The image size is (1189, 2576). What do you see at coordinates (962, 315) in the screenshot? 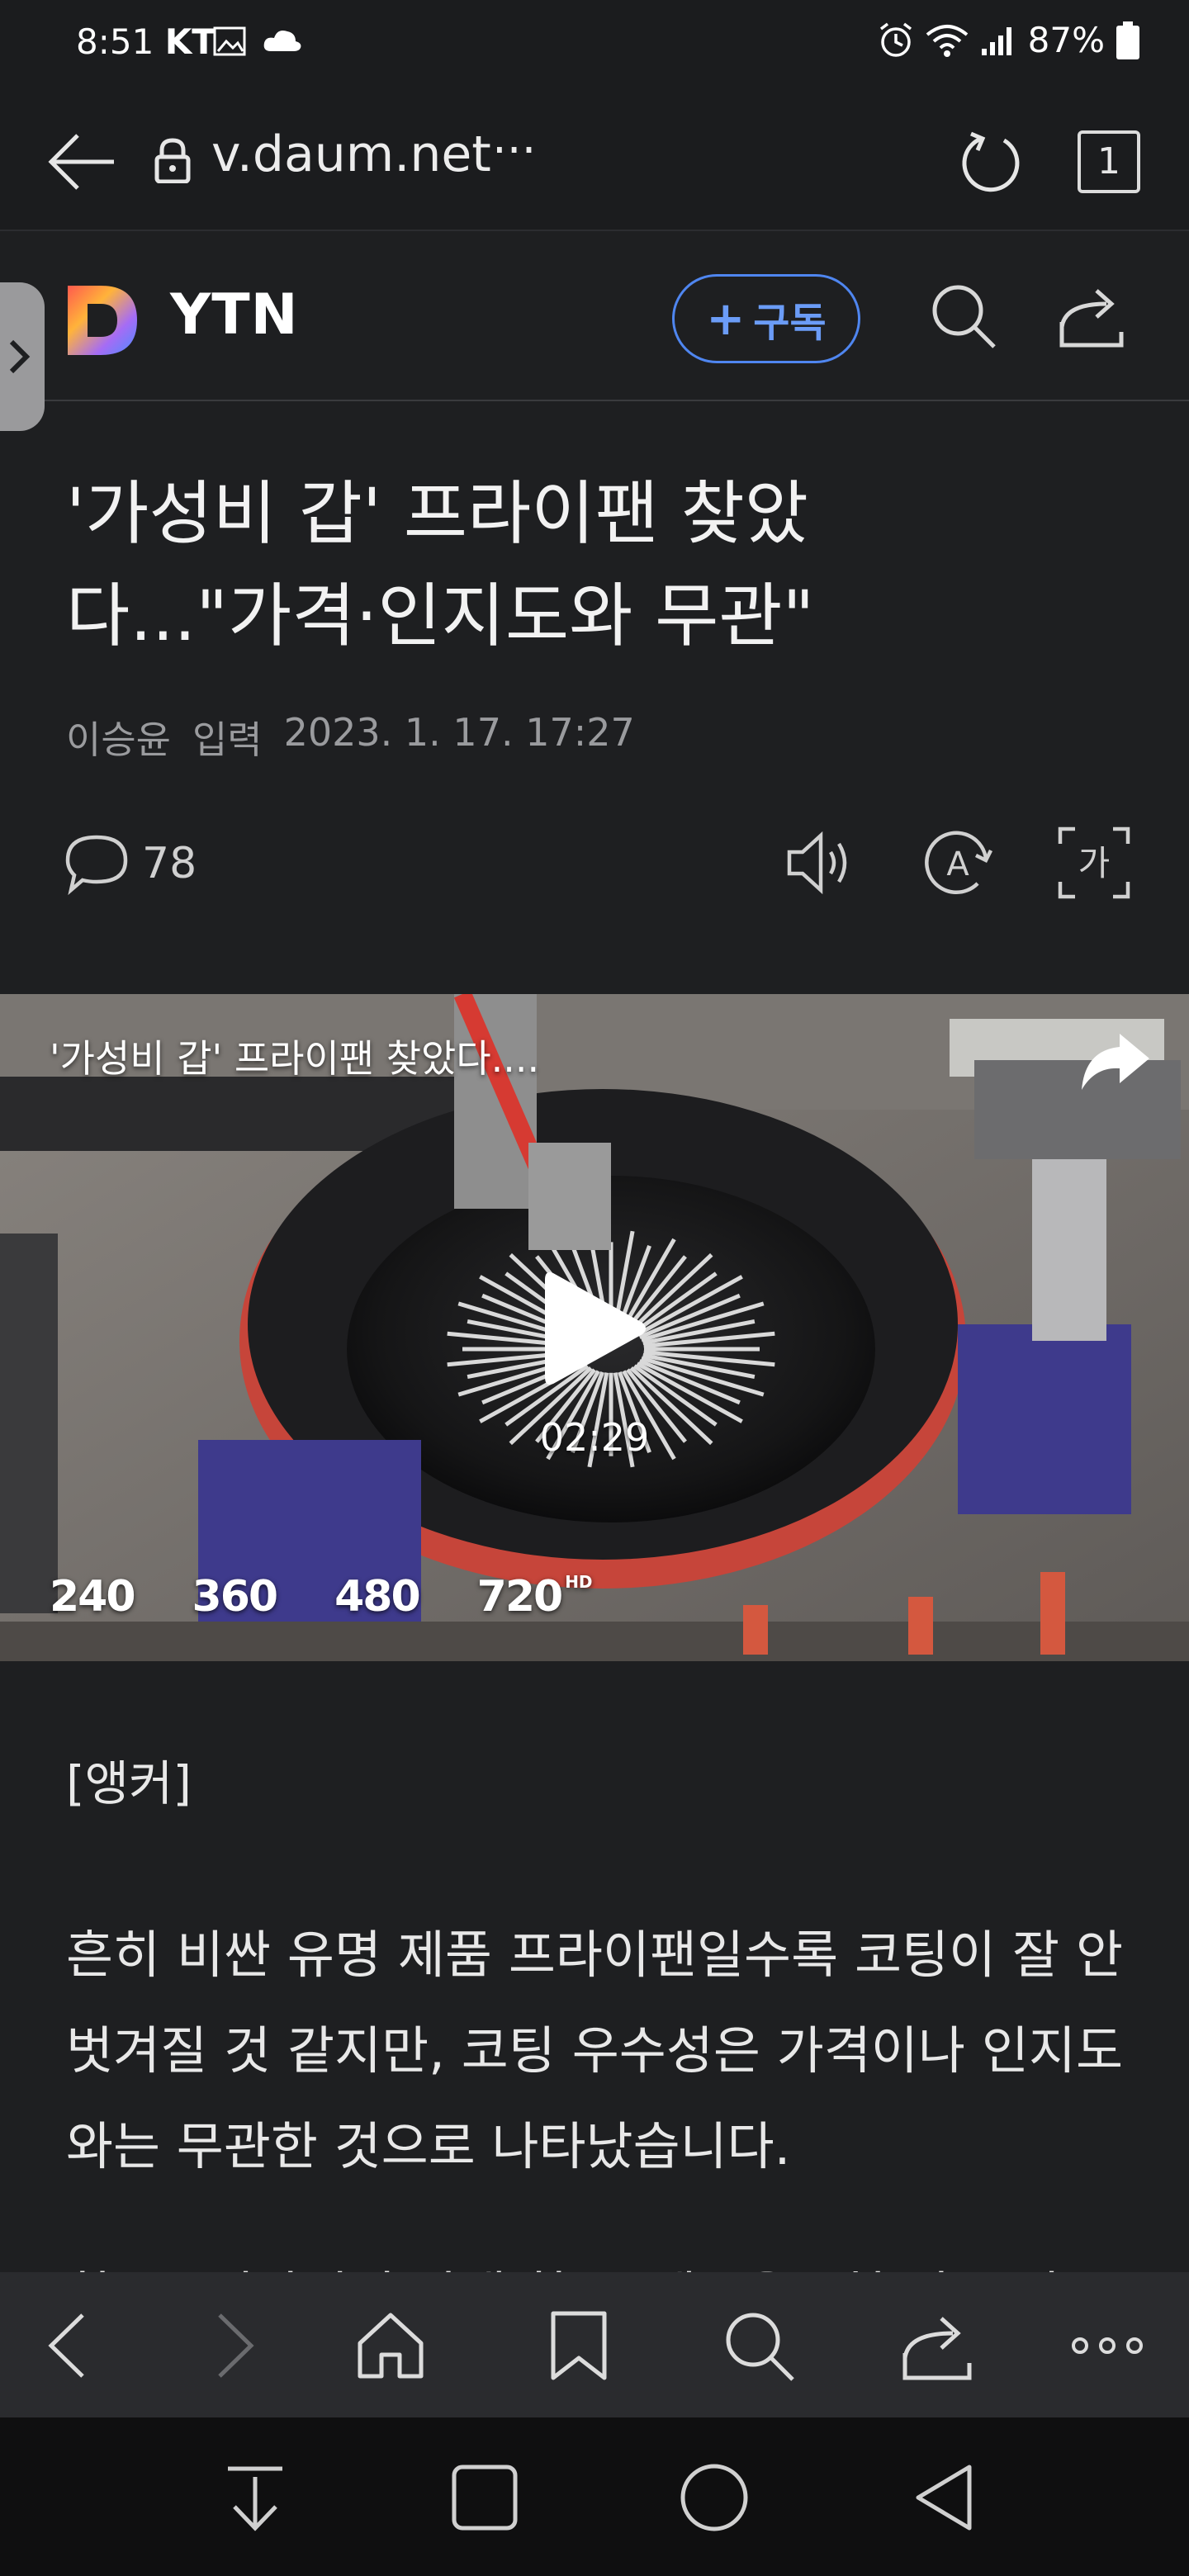
I see `search-icon` at bounding box center [962, 315].